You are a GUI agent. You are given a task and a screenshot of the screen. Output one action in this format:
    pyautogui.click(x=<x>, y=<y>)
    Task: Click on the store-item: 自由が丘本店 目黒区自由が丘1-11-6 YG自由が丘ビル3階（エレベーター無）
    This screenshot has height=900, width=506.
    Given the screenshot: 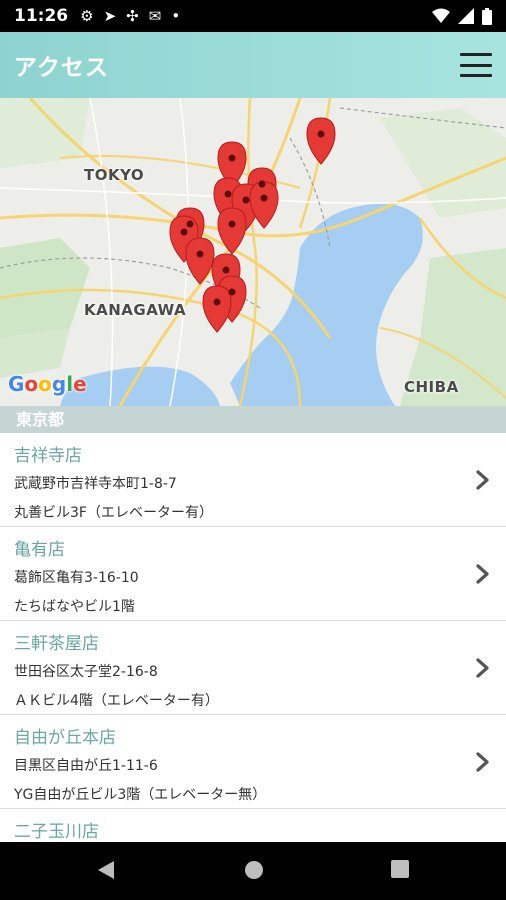 What is the action you would take?
    pyautogui.click(x=253, y=762)
    